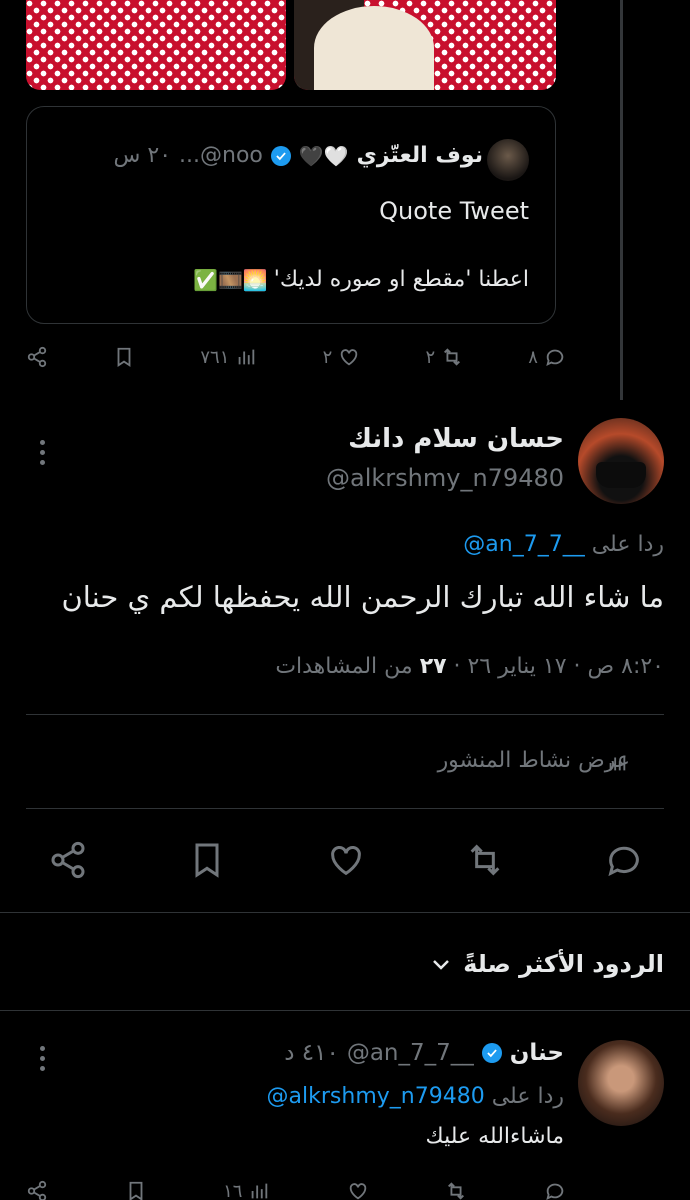 The height and width of the screenshot is (1200, 690). I want to click on reply-name: حنان, so click(537, 1053).